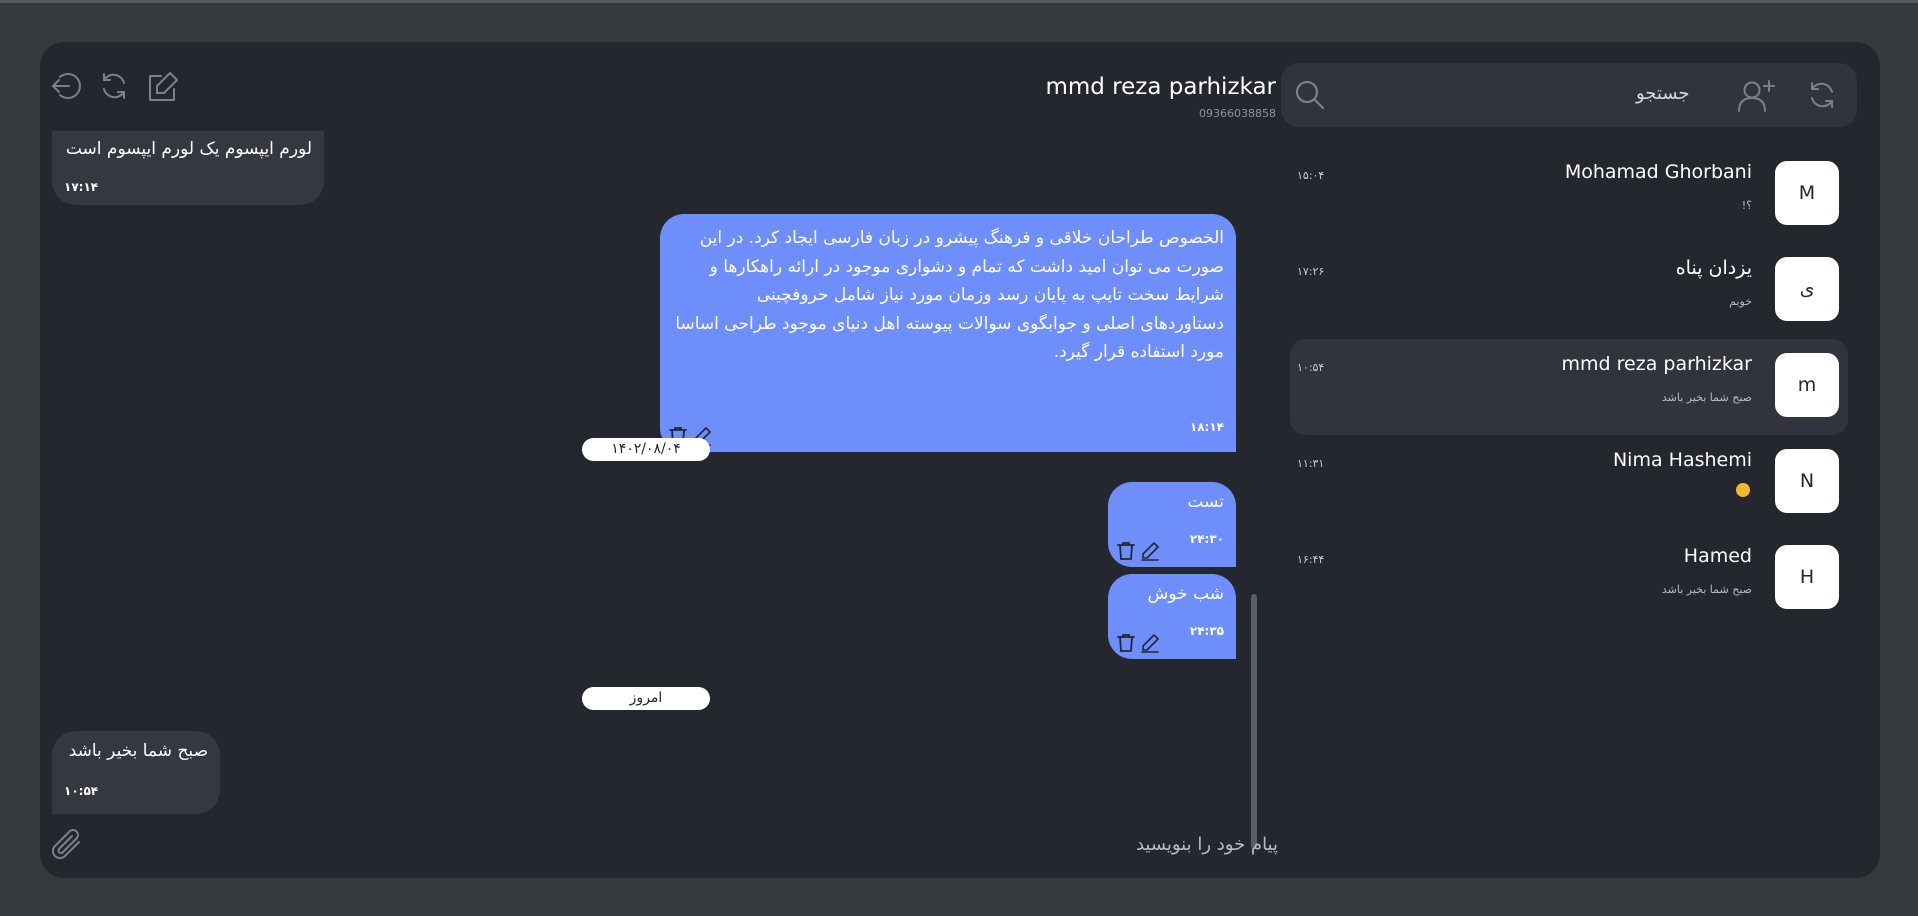 Image resolution: width=1918 pixels, height=916 pixels. What do you see at coordinates (1822, 95) in the screenshot?
I see `refresh-icon` at bounding box center [1822, 95].